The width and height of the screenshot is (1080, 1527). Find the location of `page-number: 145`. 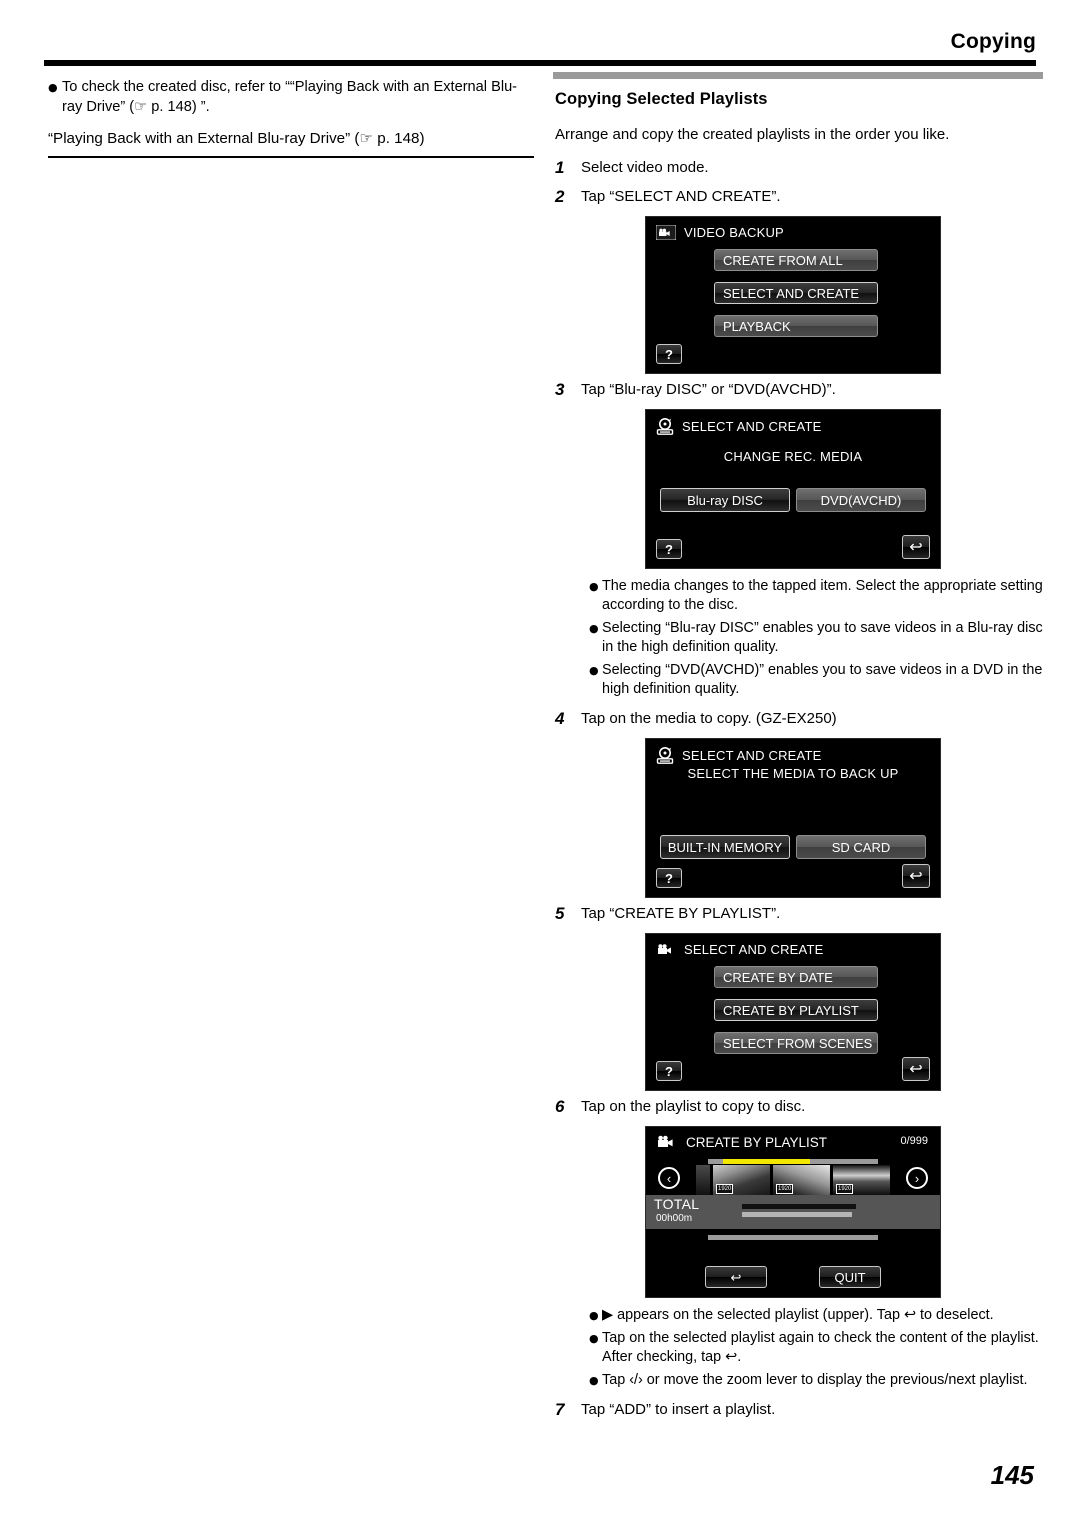

page-number: 145 is located at coordinates (1012, 1475).